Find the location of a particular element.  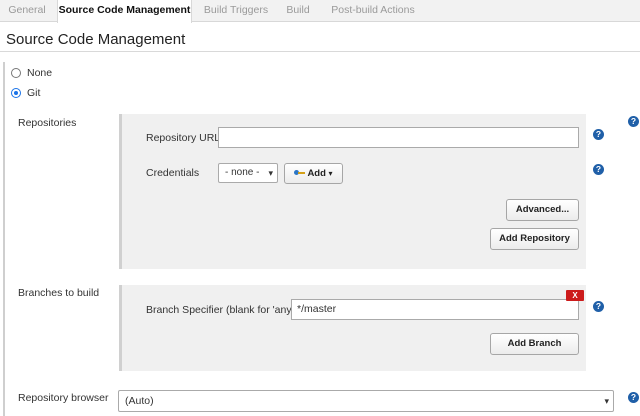

repository-browser-select: (Auto) ▾ is located at coordinates (366, 401).